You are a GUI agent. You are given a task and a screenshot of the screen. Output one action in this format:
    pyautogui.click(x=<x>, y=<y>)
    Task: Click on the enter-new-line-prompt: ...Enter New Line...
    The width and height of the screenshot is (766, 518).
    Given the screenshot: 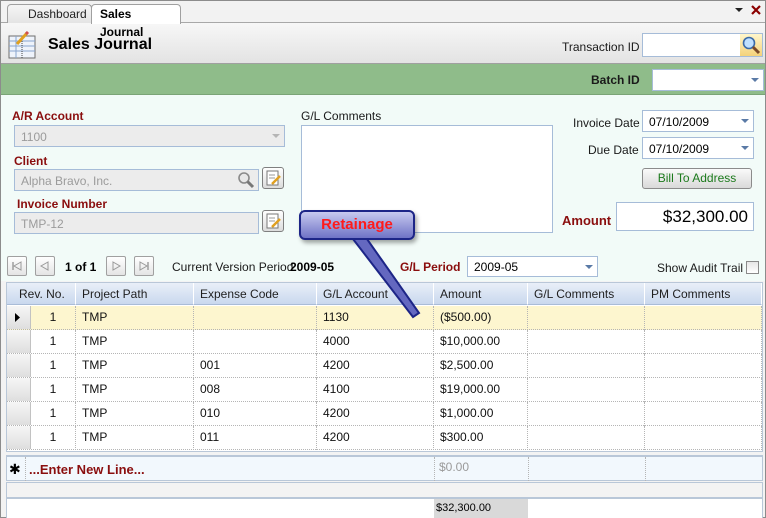 What is the action you would take?
    pyautogui.click(x=87, y=469)
    